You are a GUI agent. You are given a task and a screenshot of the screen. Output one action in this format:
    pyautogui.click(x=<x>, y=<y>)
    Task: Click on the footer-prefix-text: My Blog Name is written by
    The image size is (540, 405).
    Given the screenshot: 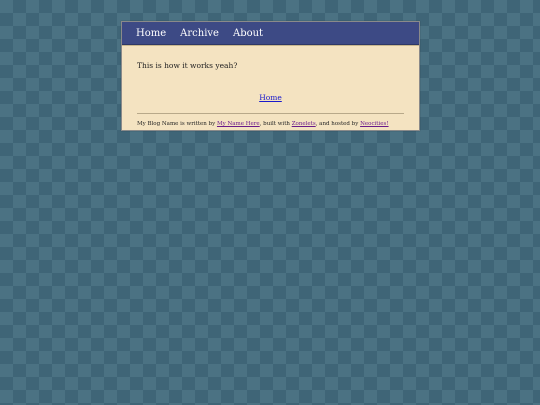 What is the action you would take?
    pyautogui.click(x=177, y=124)
    